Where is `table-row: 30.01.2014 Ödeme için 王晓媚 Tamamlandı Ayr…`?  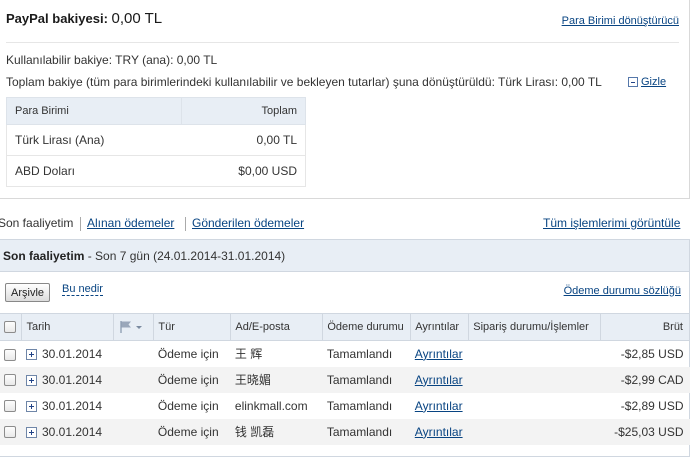 table-row: 30.01.2014 Ödeme için 王晓媚 Tamamlandı Ayr… is located at coordinates (345, 379).